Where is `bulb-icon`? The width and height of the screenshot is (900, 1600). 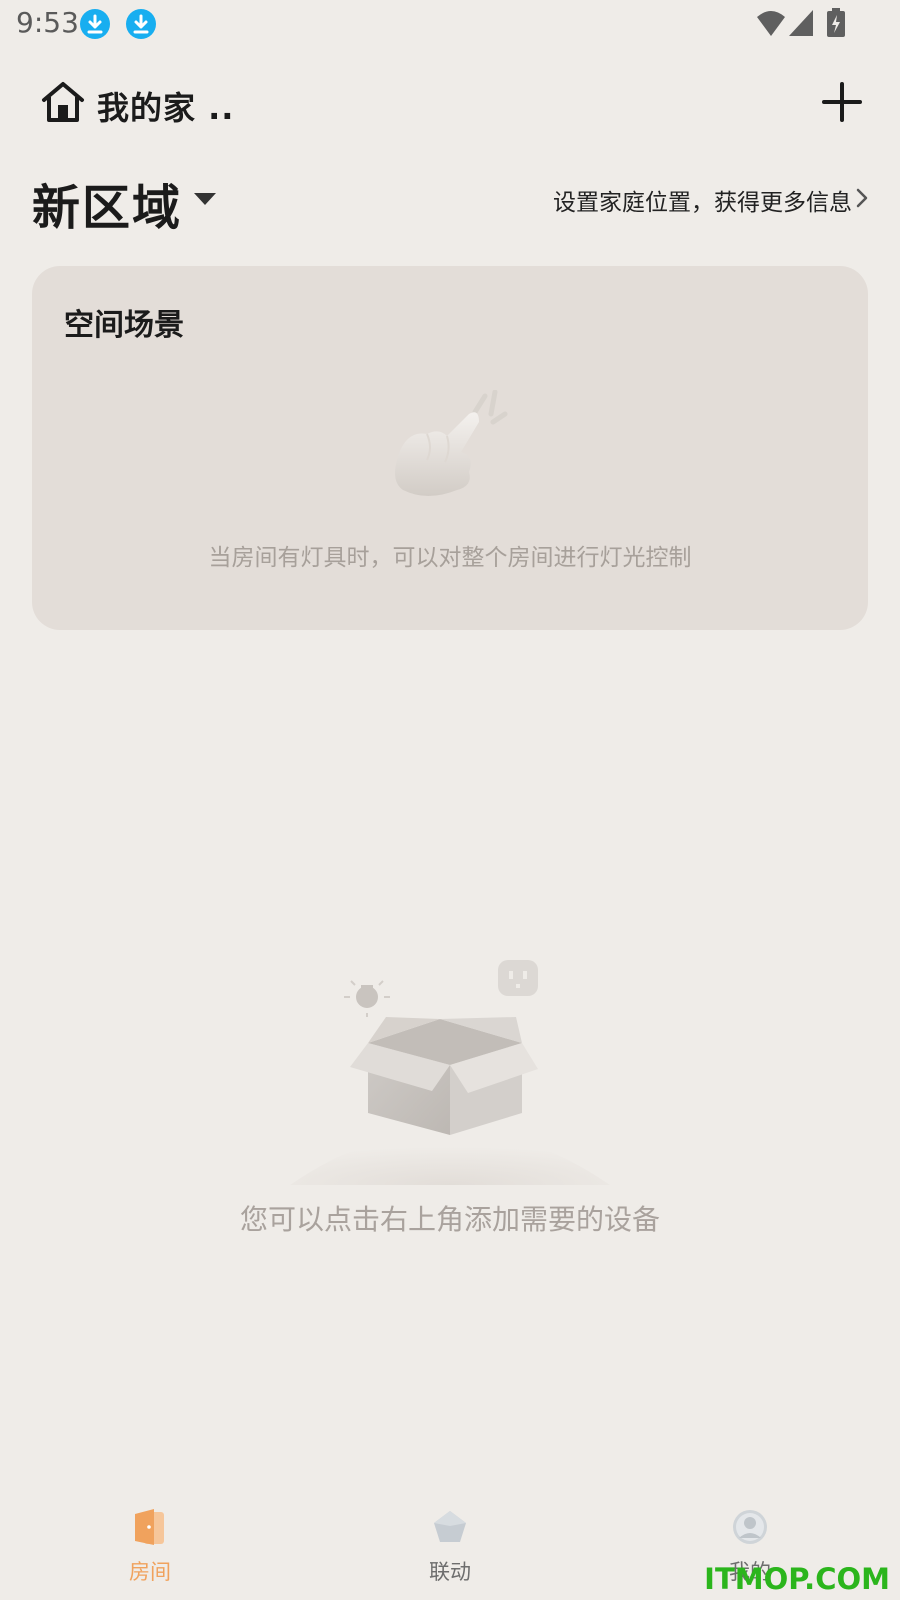 bulb-icon is located at coordinates (367, 998).